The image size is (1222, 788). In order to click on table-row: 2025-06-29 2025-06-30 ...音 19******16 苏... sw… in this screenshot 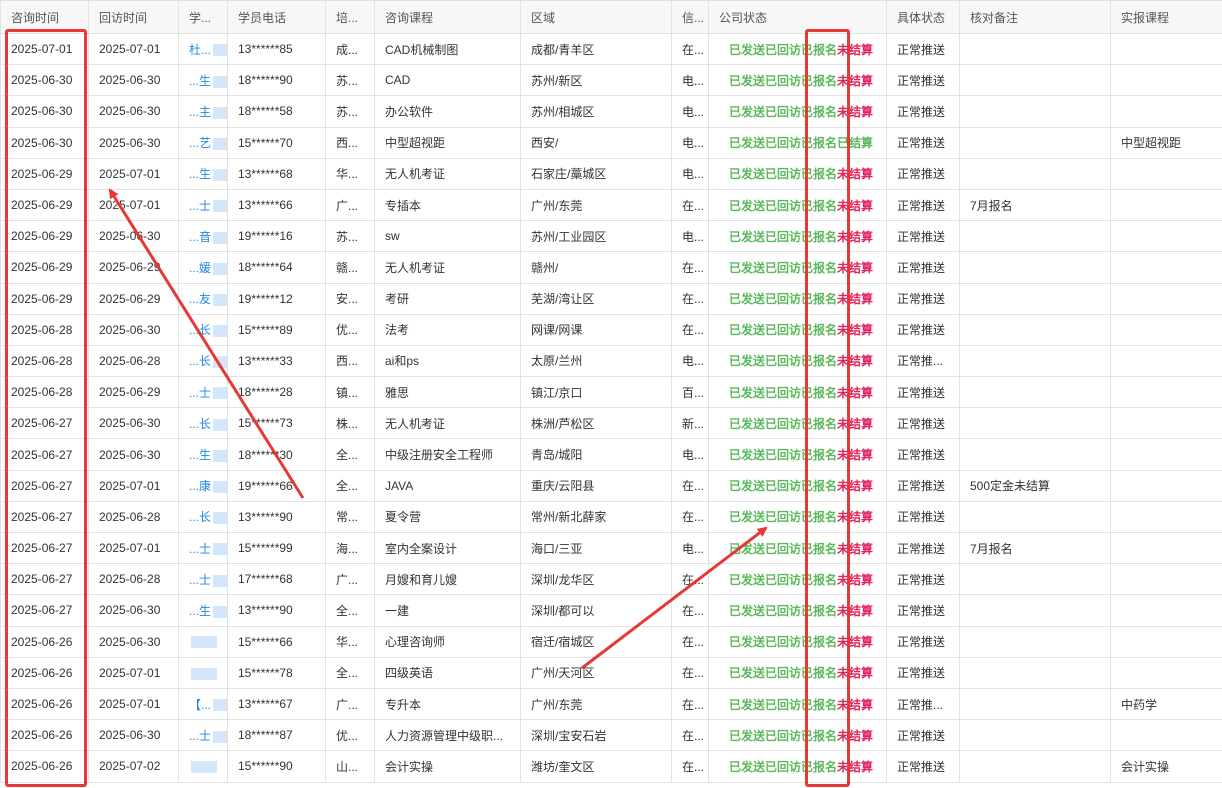, I will do `click(611, 236)`.